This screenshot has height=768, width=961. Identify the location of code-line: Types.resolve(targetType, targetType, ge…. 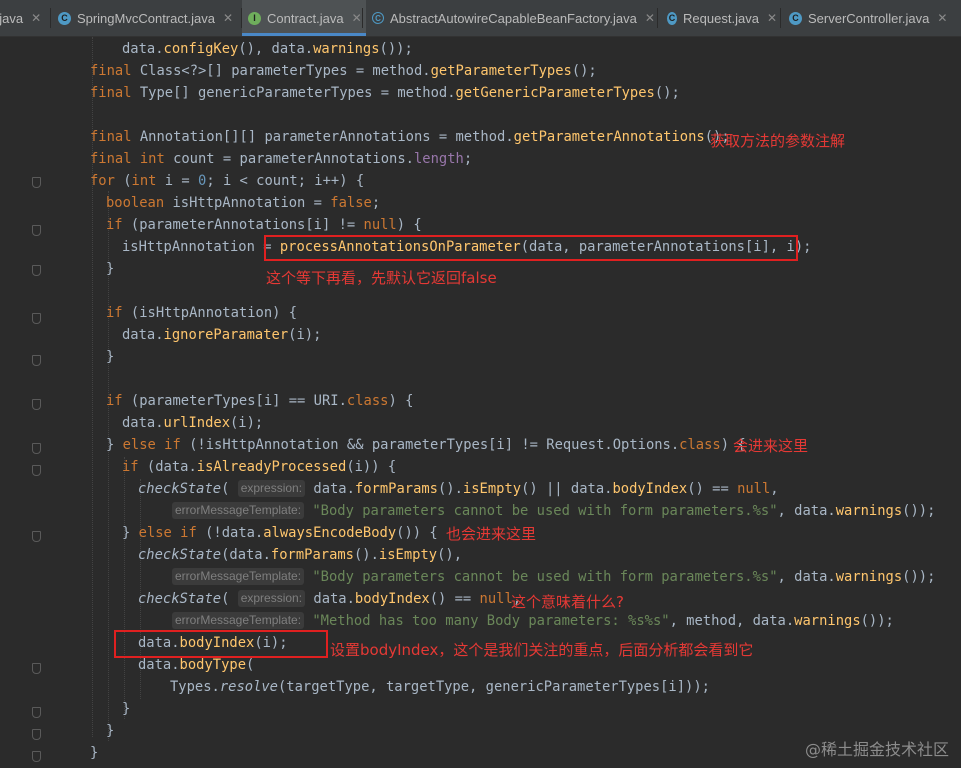
(440, 687).